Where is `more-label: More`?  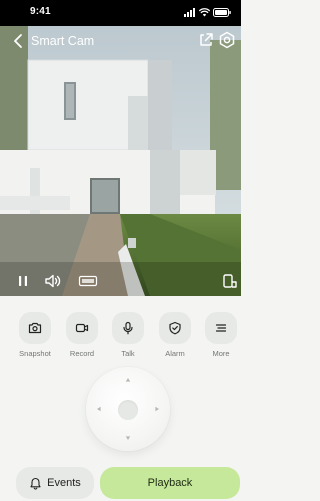 more-label: More is located at coordinates (221, 353).